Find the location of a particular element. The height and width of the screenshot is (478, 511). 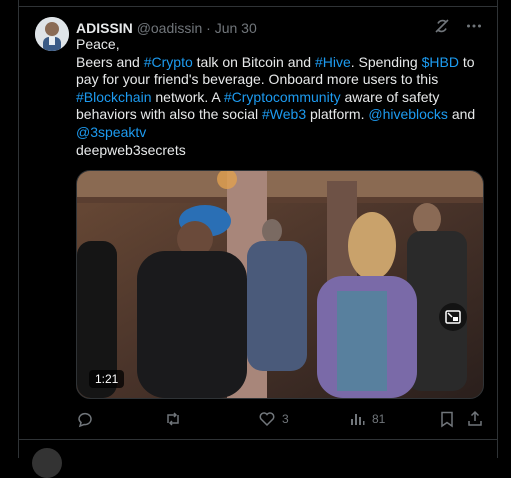

share-icon is located at coordinates (475, 418).